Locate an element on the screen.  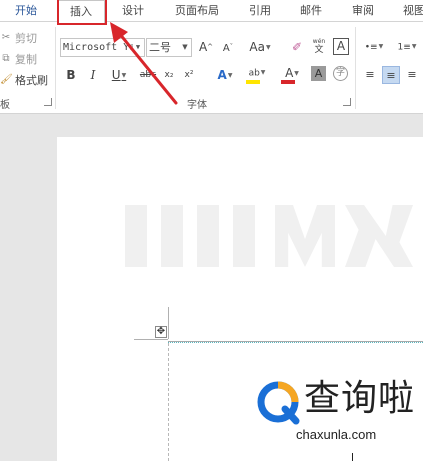
scissors-icon: ✂ is located at coordinates (6, 37).